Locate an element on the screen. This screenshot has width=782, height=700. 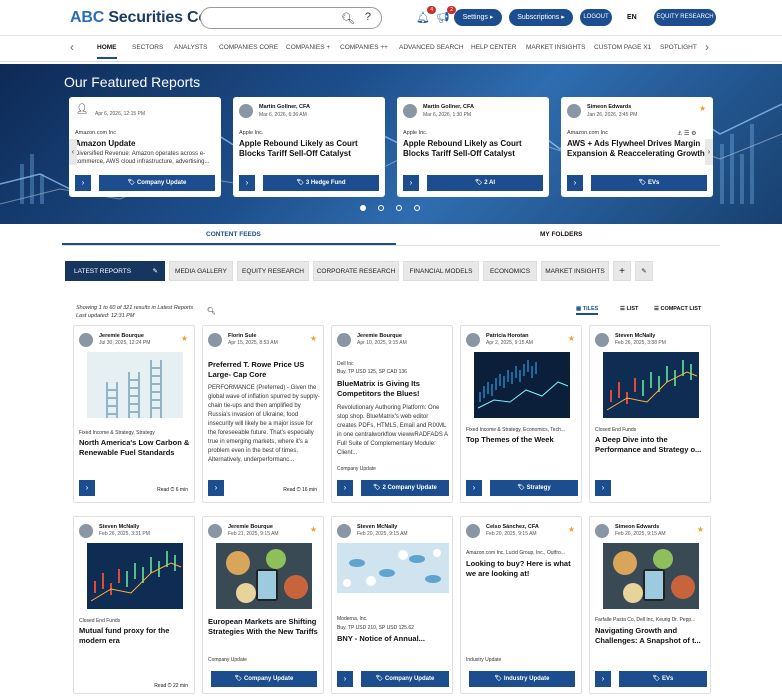
tag-button: 🏷︎ Strategy is located at coordinates (534, 488).